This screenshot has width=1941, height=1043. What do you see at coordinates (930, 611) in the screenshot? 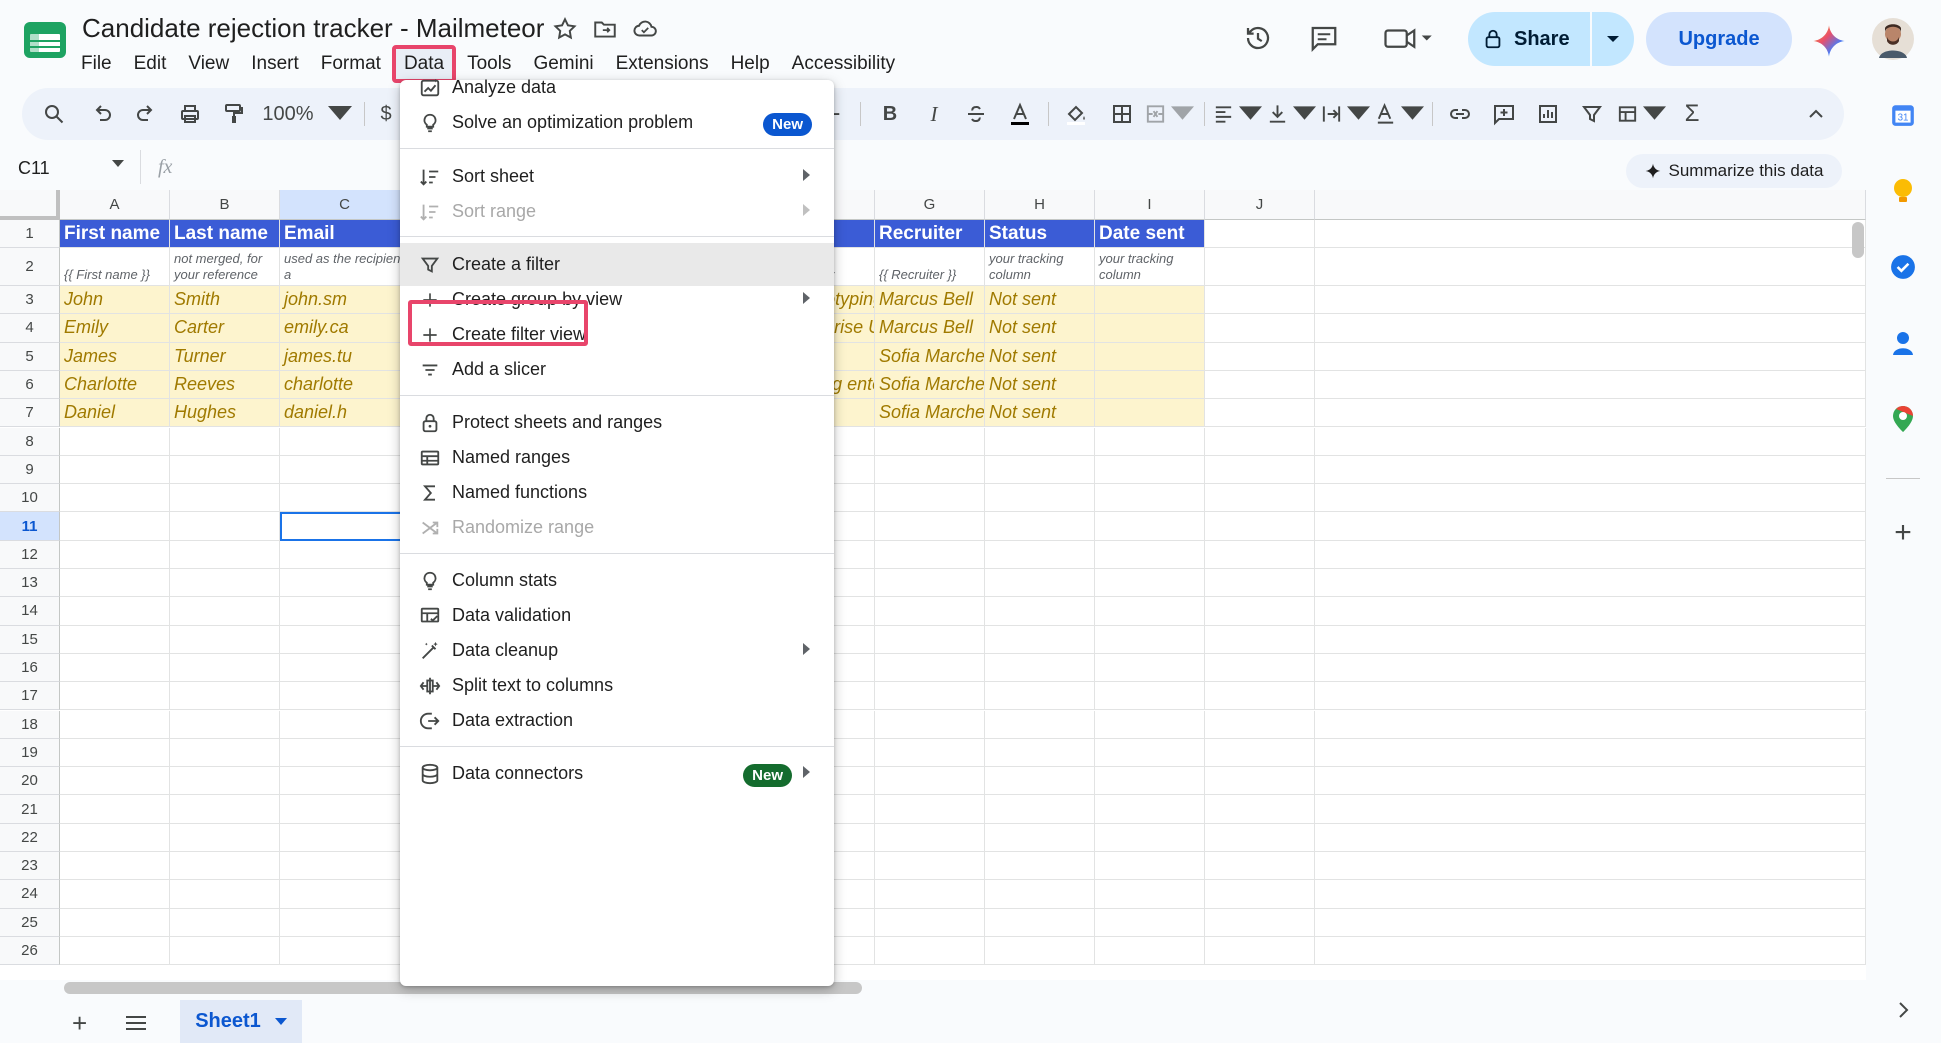
I see `cell-g14` at bounding box center [930, 611].